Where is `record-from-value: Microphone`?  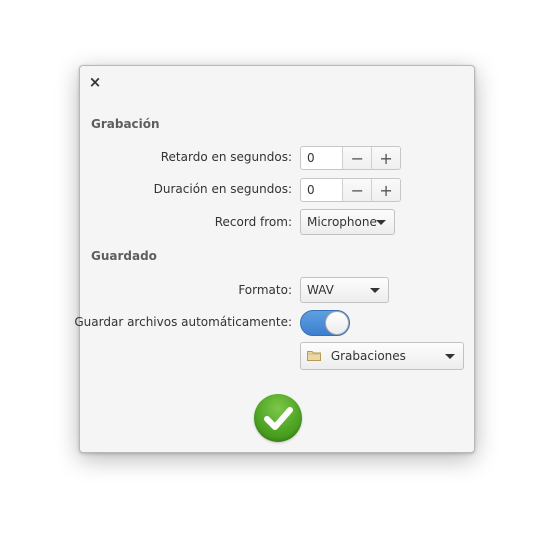 record-from-value: Microphone is located at coordinates (342, 222).